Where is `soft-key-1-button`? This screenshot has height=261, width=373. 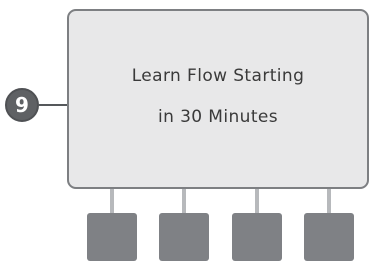
soft-key-1-button is located at coordinates (112, 237).